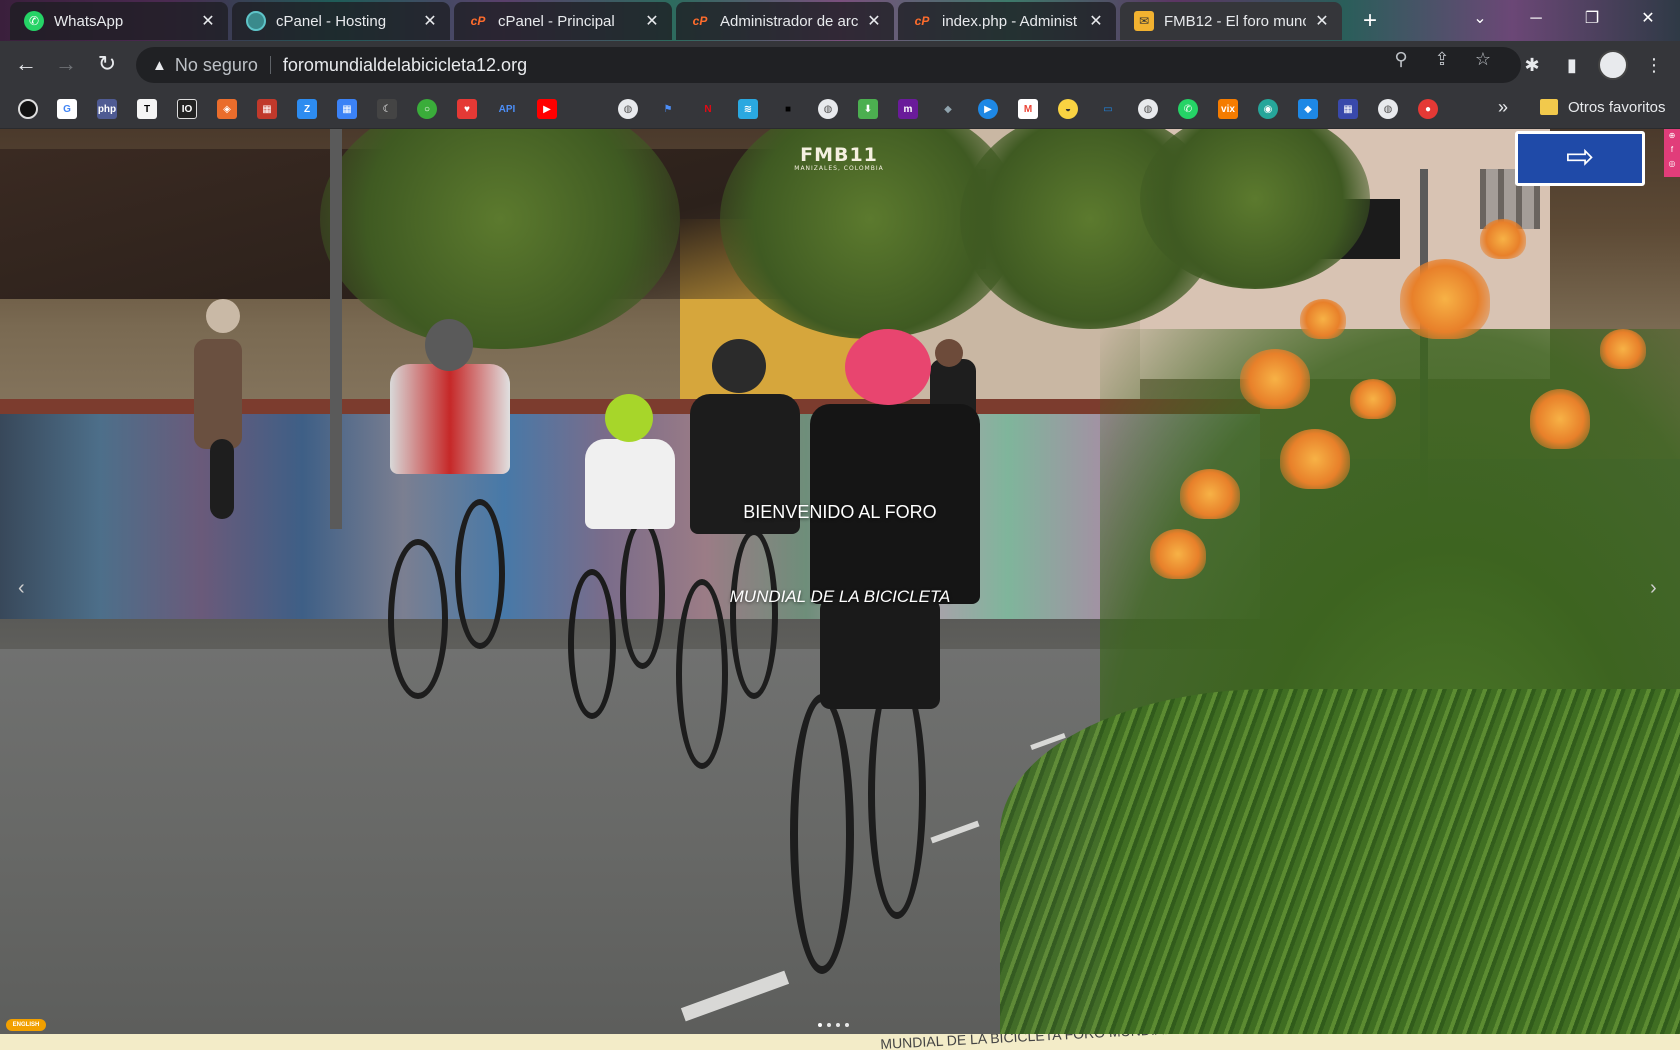 This screenshot has width=1680, height=1050. What do you see at coordinates (1108, 109) in the screenshot?
I see `text-bookmark-icon: ▭` at bounding box center [1108, 109].